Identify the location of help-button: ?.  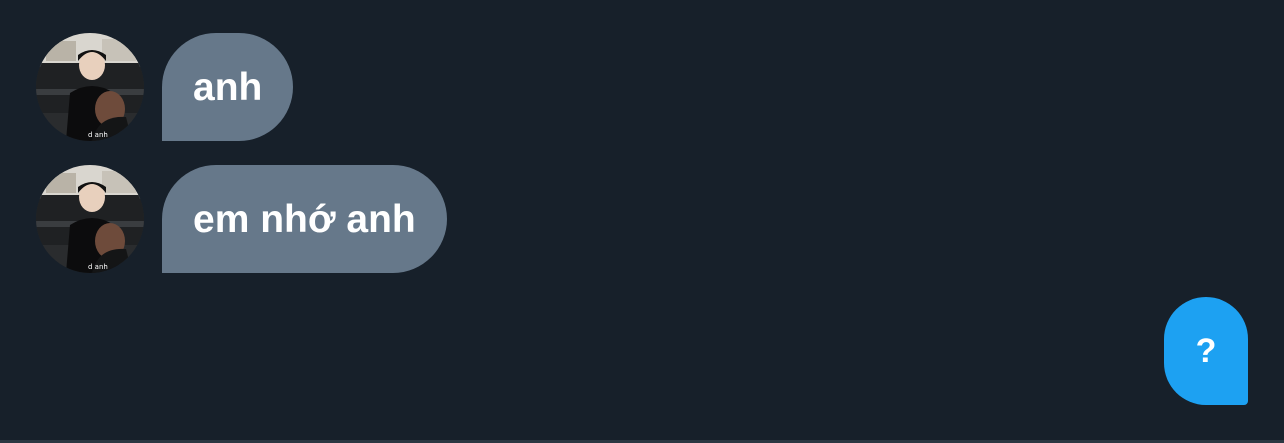
(1206, 351).